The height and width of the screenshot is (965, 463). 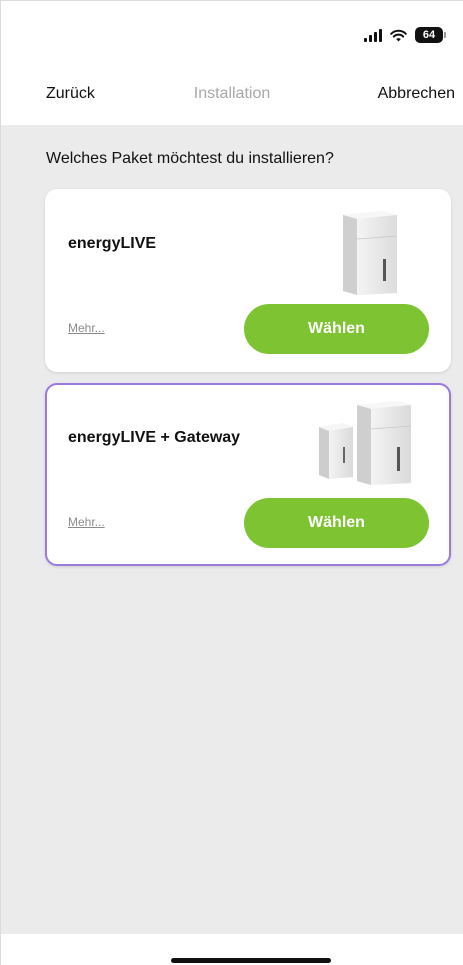 What do you see at coordinates (190, 158) in the screenshot?
I see `package-question: Welches Paket möchtest du installieren?` at bounding box center [190, 158].